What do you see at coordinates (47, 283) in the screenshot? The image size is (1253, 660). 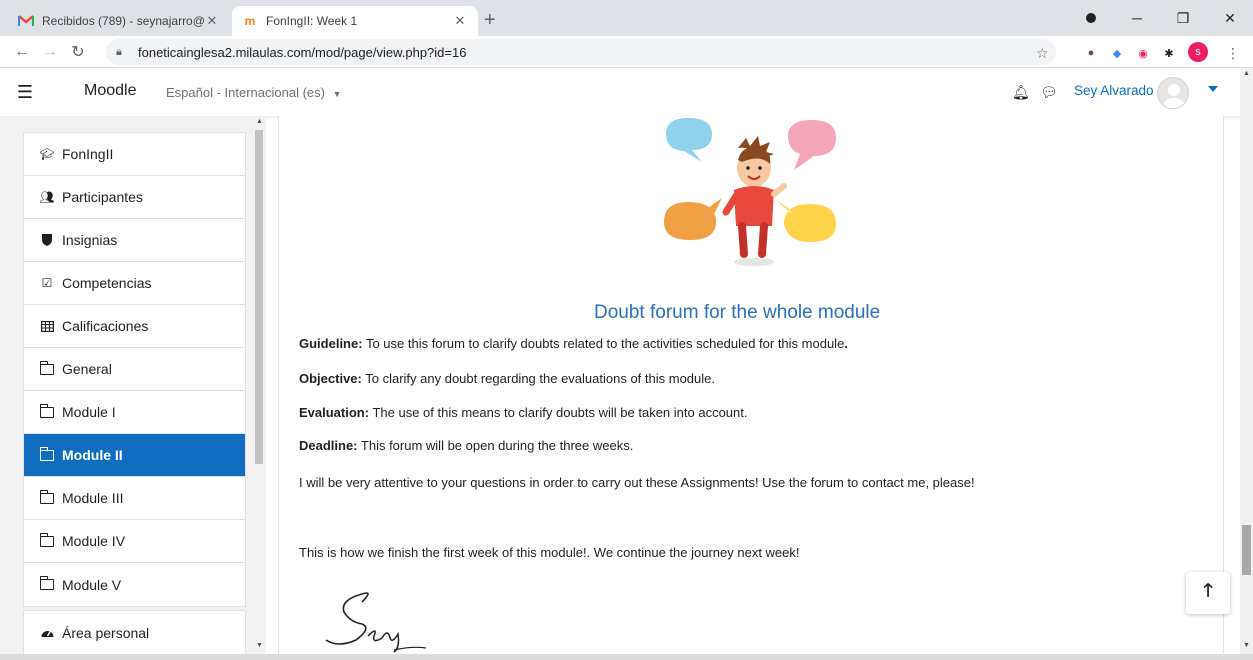 I see `checkbox-icon: ☑` at bounding box center [47, 283].